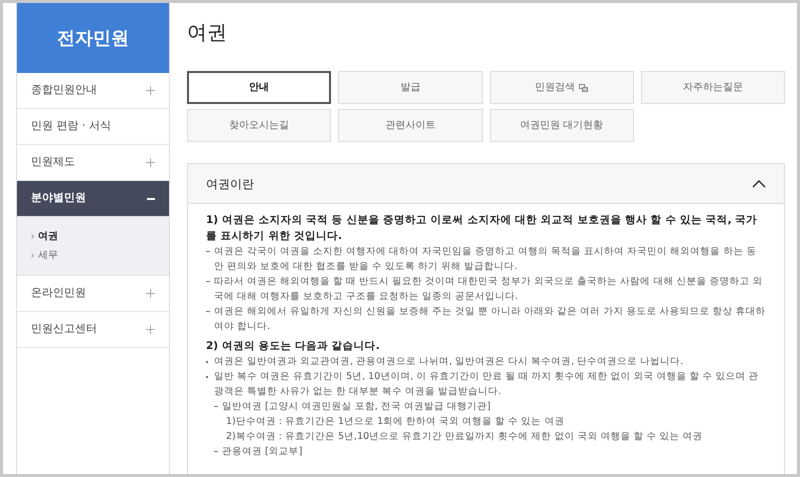  I want to click on tab: 찾아오시는길, so click(259, 125).